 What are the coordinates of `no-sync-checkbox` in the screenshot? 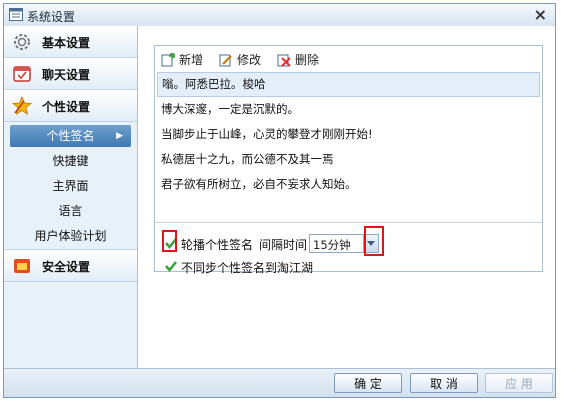 It's located at (171, 266).